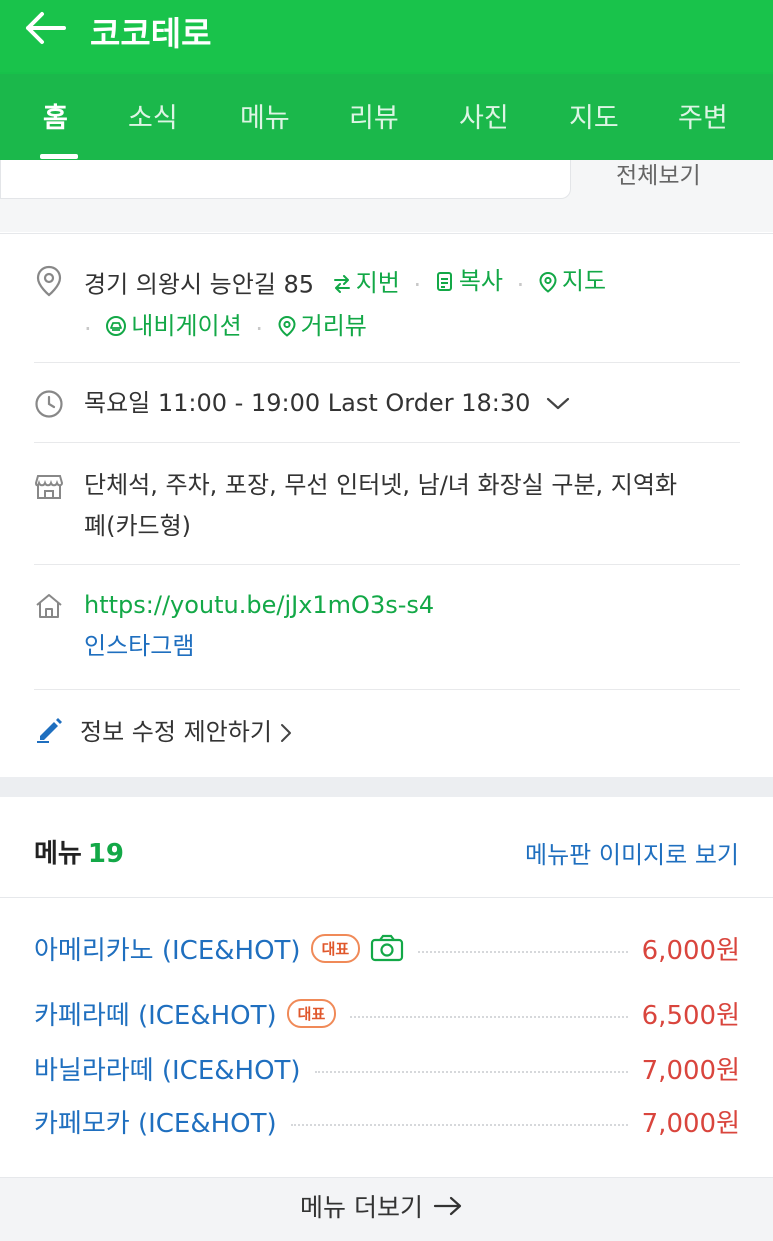 The height and width of the screenshot is (1241, 773). What do you see at coordinates (447, 1206) in the screenshot?
I see `arrow-right-icon` at bounding box center [447, 1206].